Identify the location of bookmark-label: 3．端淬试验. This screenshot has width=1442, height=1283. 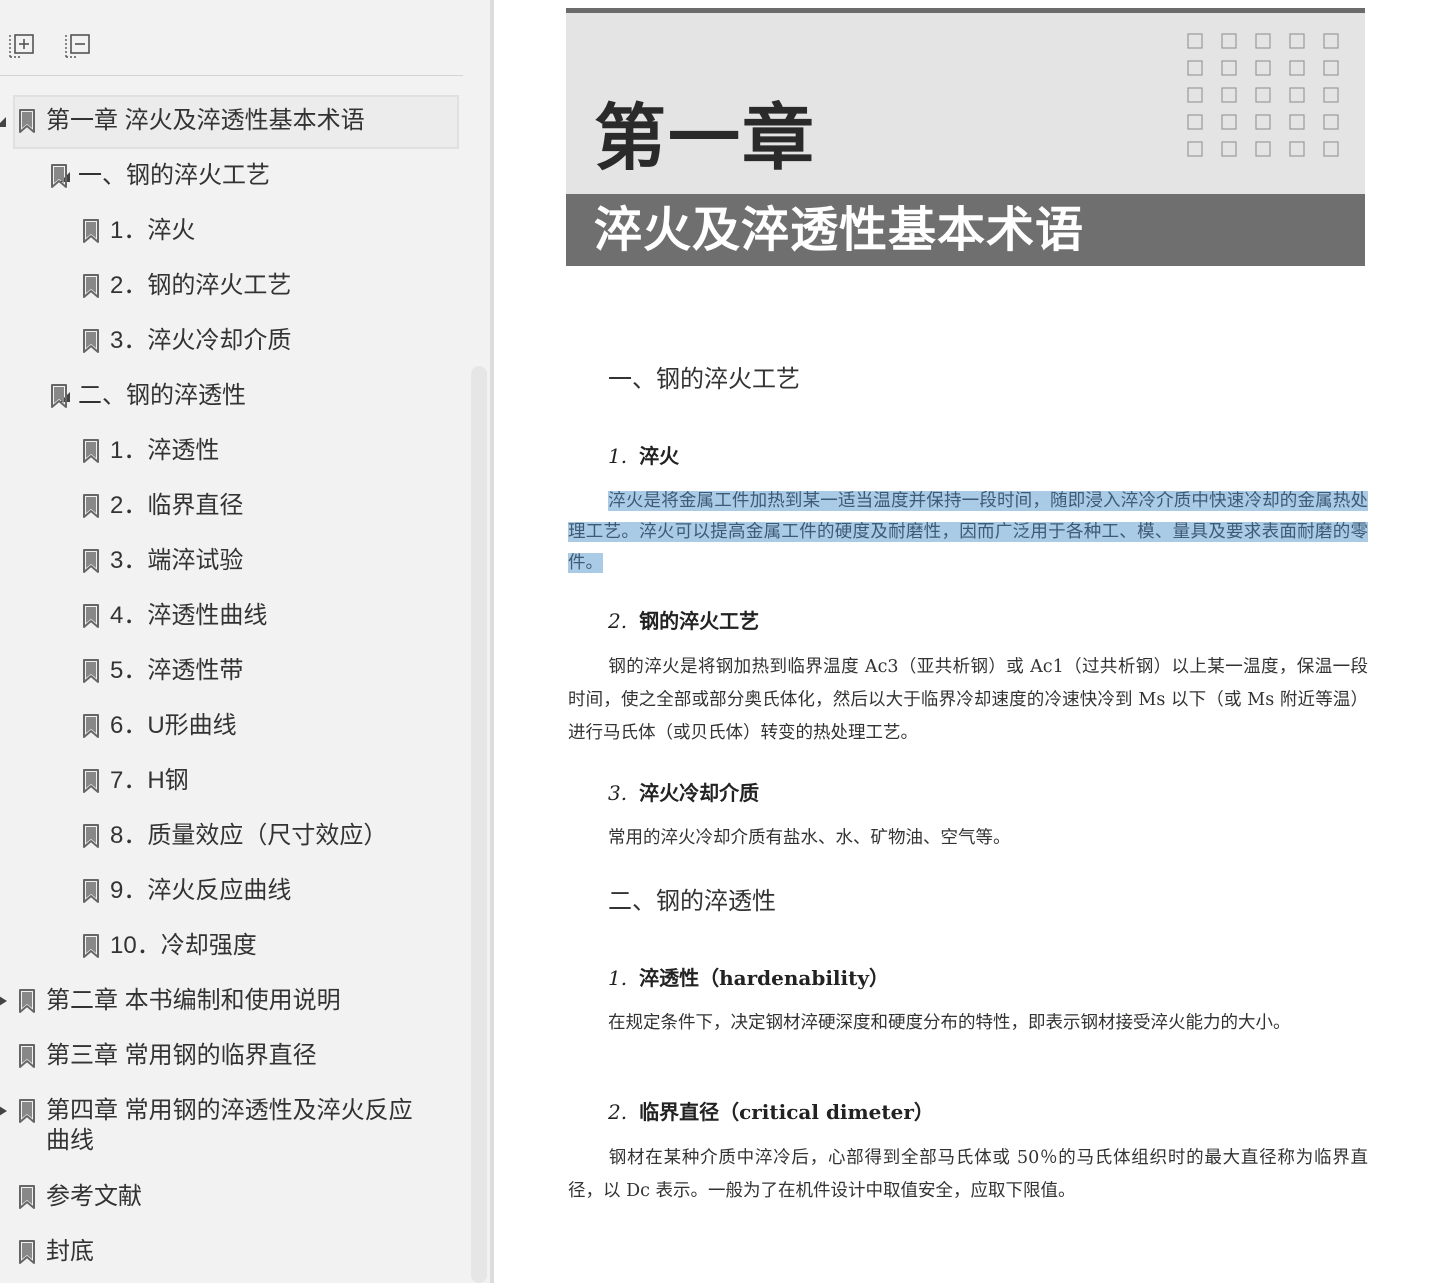
(177, 560).